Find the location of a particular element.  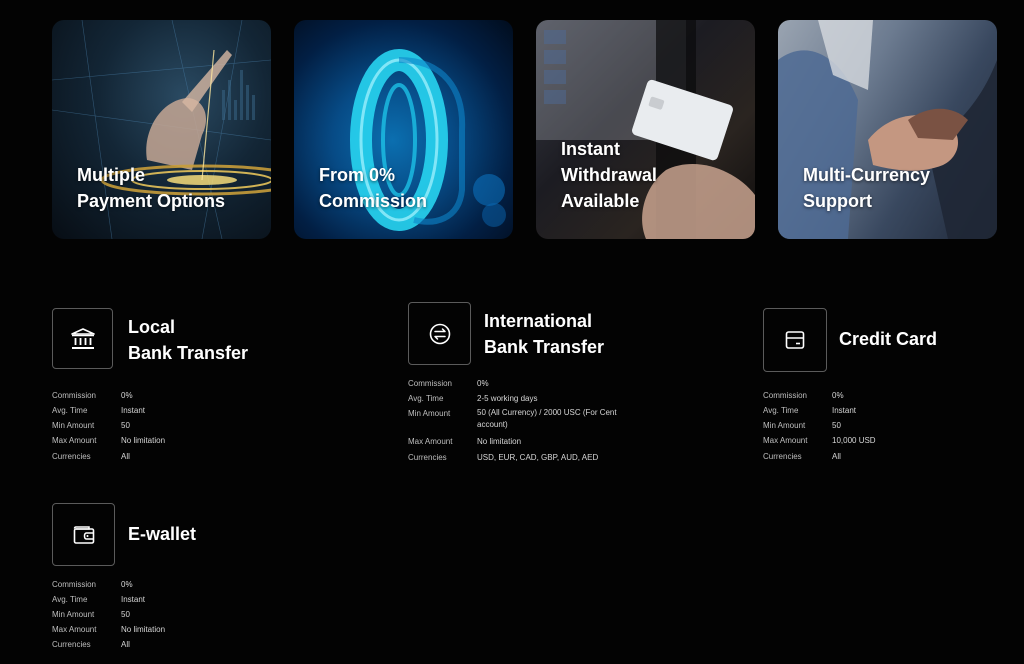

credit-card-icon-box is located at coordinates (795, 340).